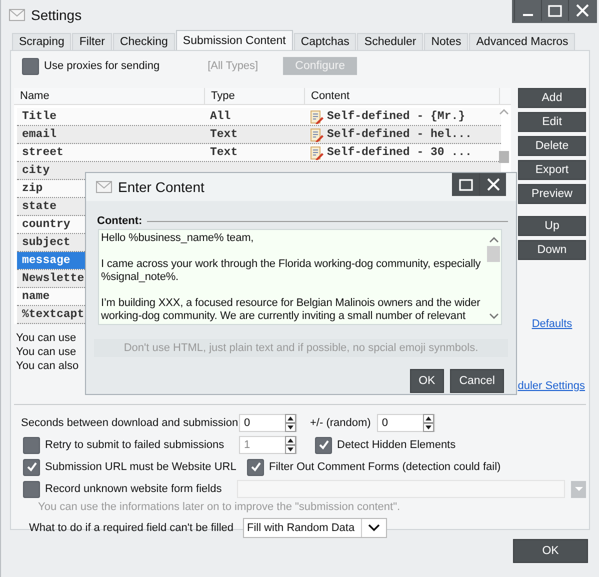 The width and height of the screenshot is (599, 577). What do you see at coordinates (552, 170) in the screenshot?
I see `side-button: Export` at bounding box center [552, 170].